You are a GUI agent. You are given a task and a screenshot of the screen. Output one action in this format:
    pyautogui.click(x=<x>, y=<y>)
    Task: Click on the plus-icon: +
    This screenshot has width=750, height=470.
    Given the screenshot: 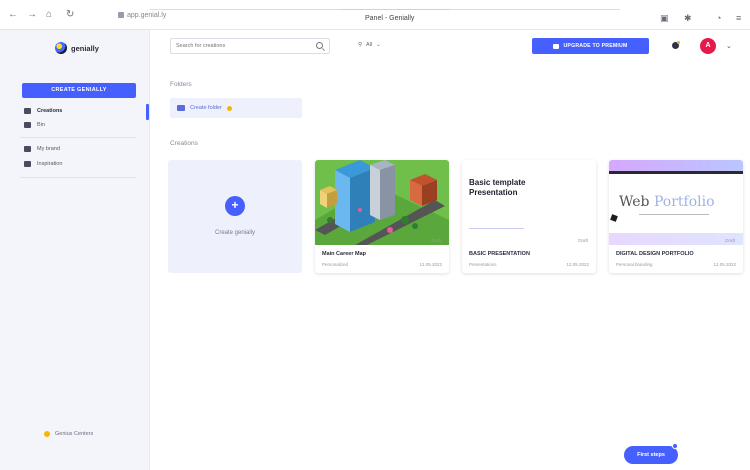 What is the action you would take?
    pyautogui.click(x=235, y=206)
    